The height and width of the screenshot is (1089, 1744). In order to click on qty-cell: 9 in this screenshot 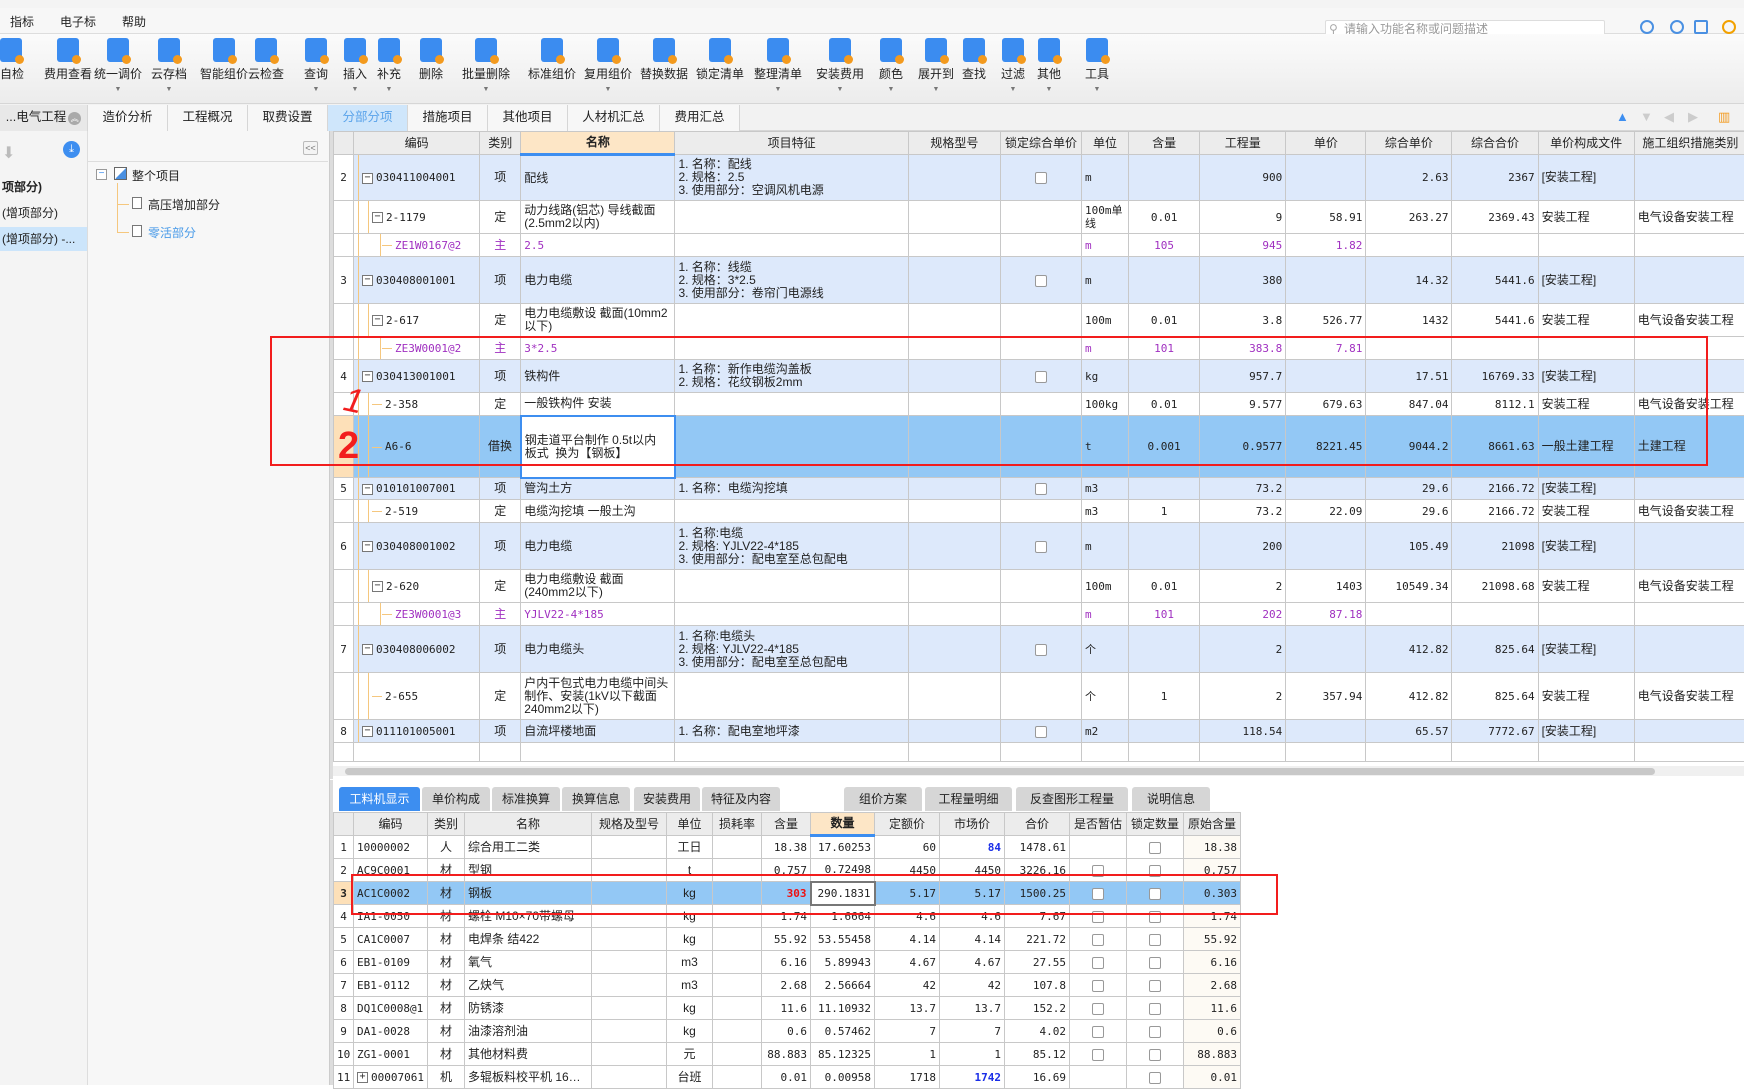, I will do `click(1243, 217)`.